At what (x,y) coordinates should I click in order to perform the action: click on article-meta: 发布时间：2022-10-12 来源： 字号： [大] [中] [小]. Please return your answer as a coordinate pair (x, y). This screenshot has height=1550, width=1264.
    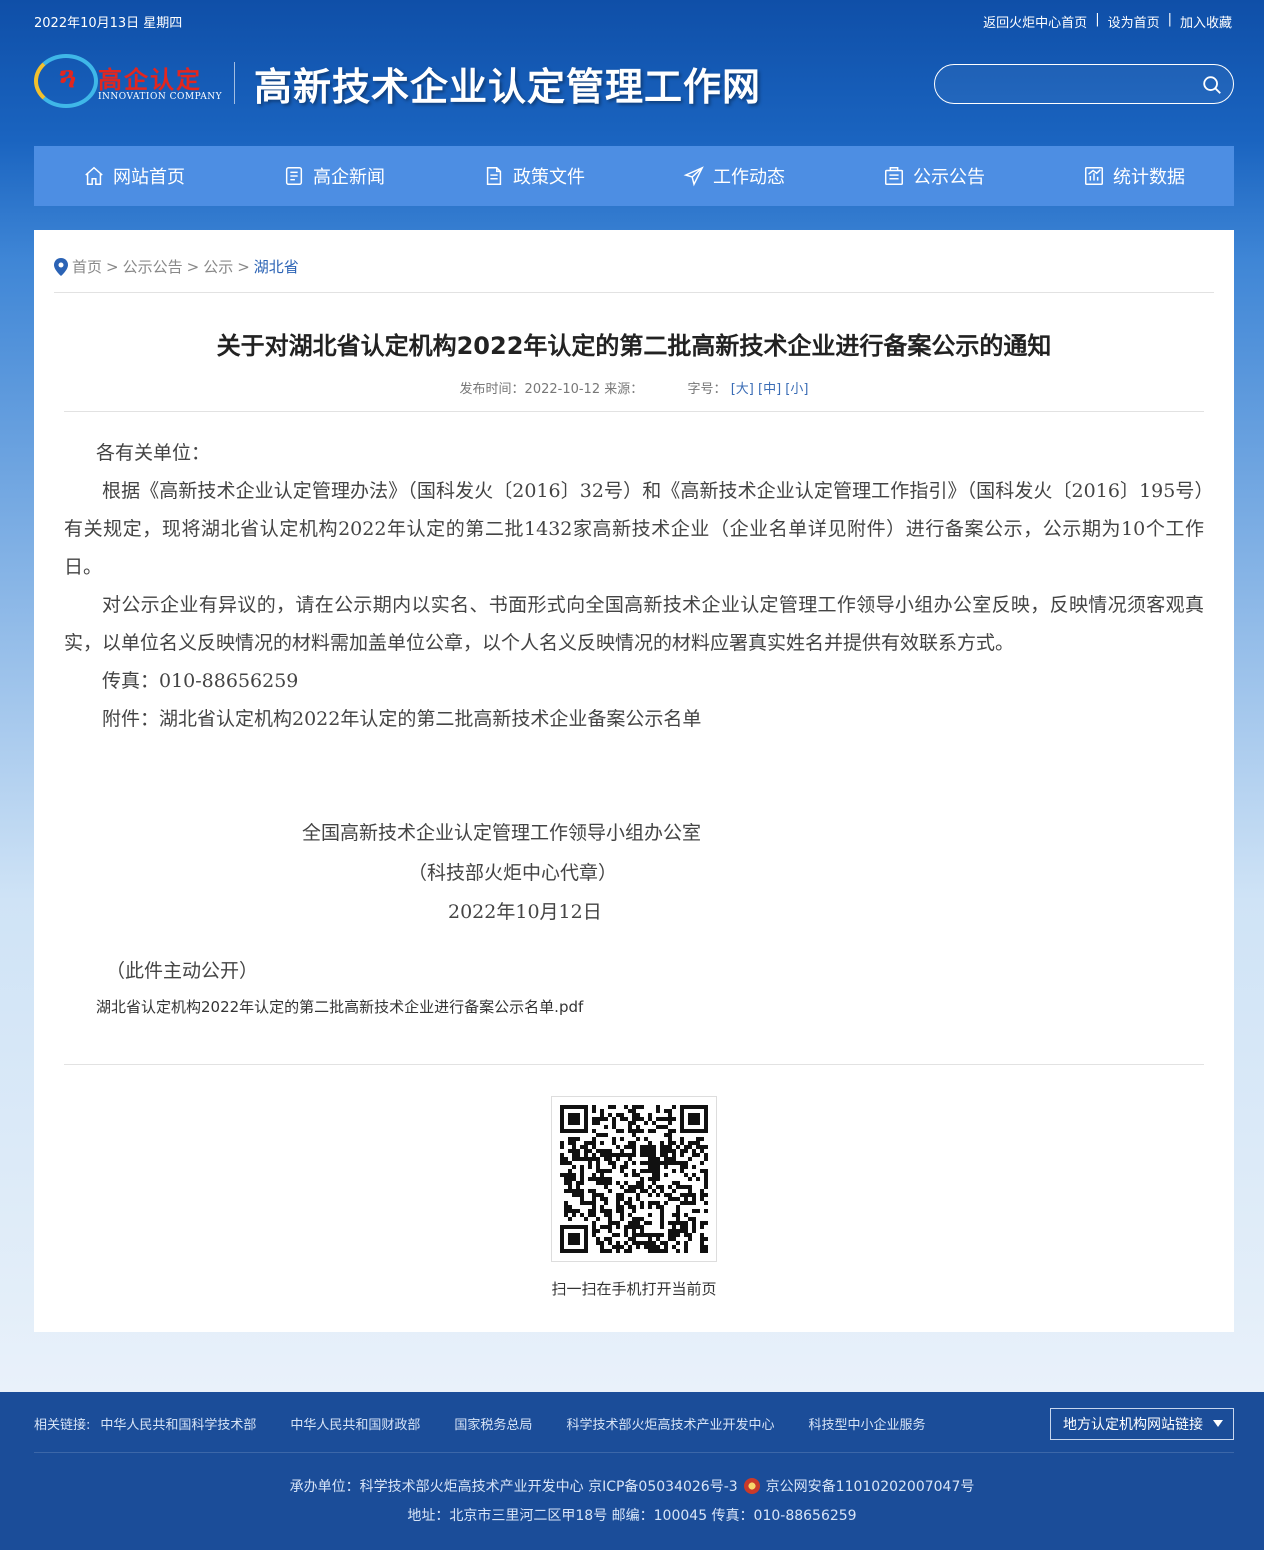
    Looking at the image, I should click on (634, 387).